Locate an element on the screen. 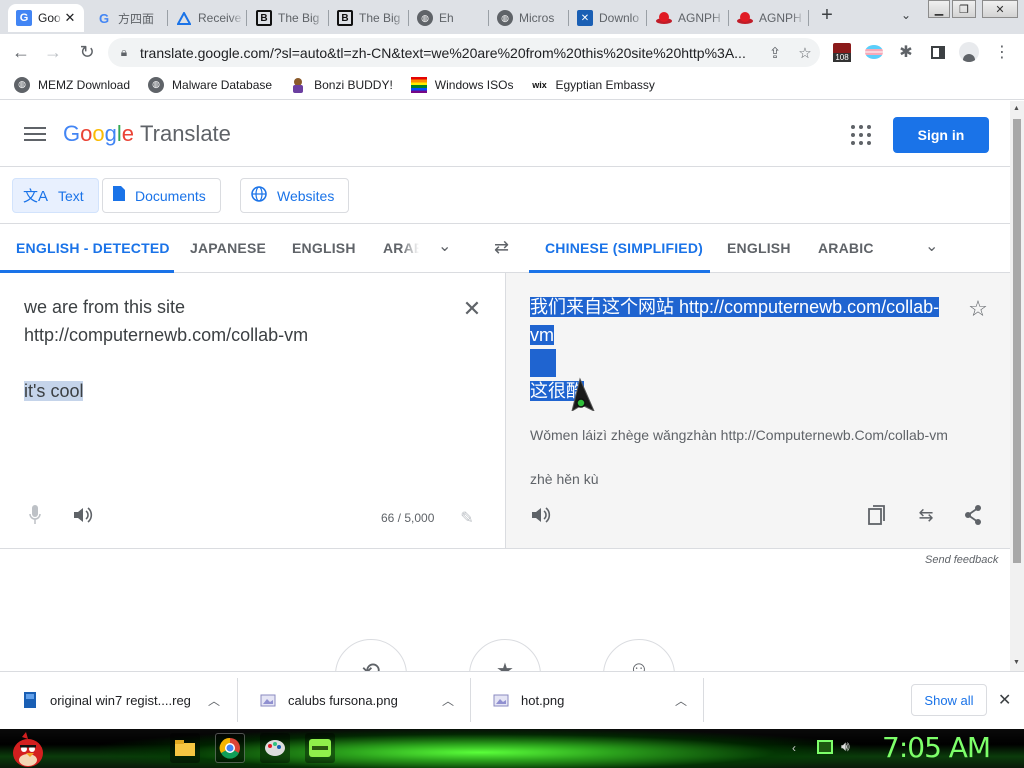 This screenshot has width=1024, height=768. profile-avatar-icon is located at coordinates (969, 52).